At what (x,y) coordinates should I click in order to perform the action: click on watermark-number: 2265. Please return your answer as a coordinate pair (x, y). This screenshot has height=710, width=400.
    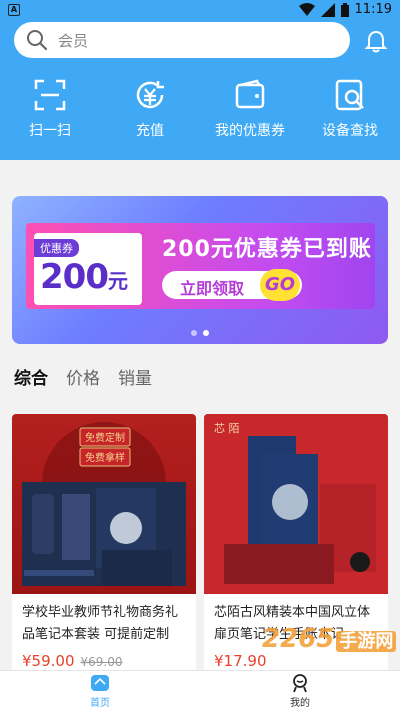
    Looking at the image, I should click on (298, 639).